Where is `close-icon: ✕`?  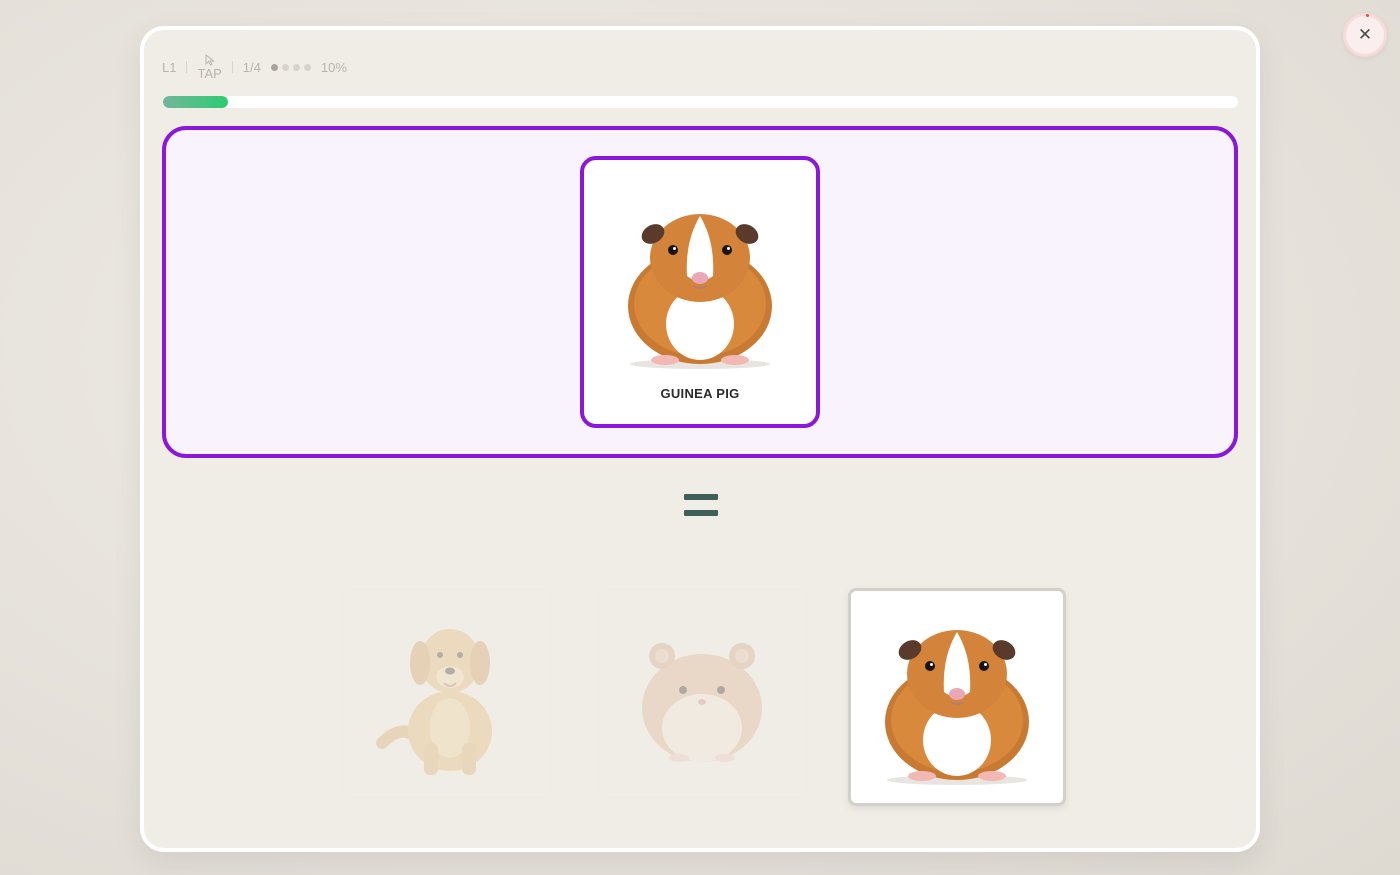
close-icon: ✕ is located at coordinates (1365, 34).